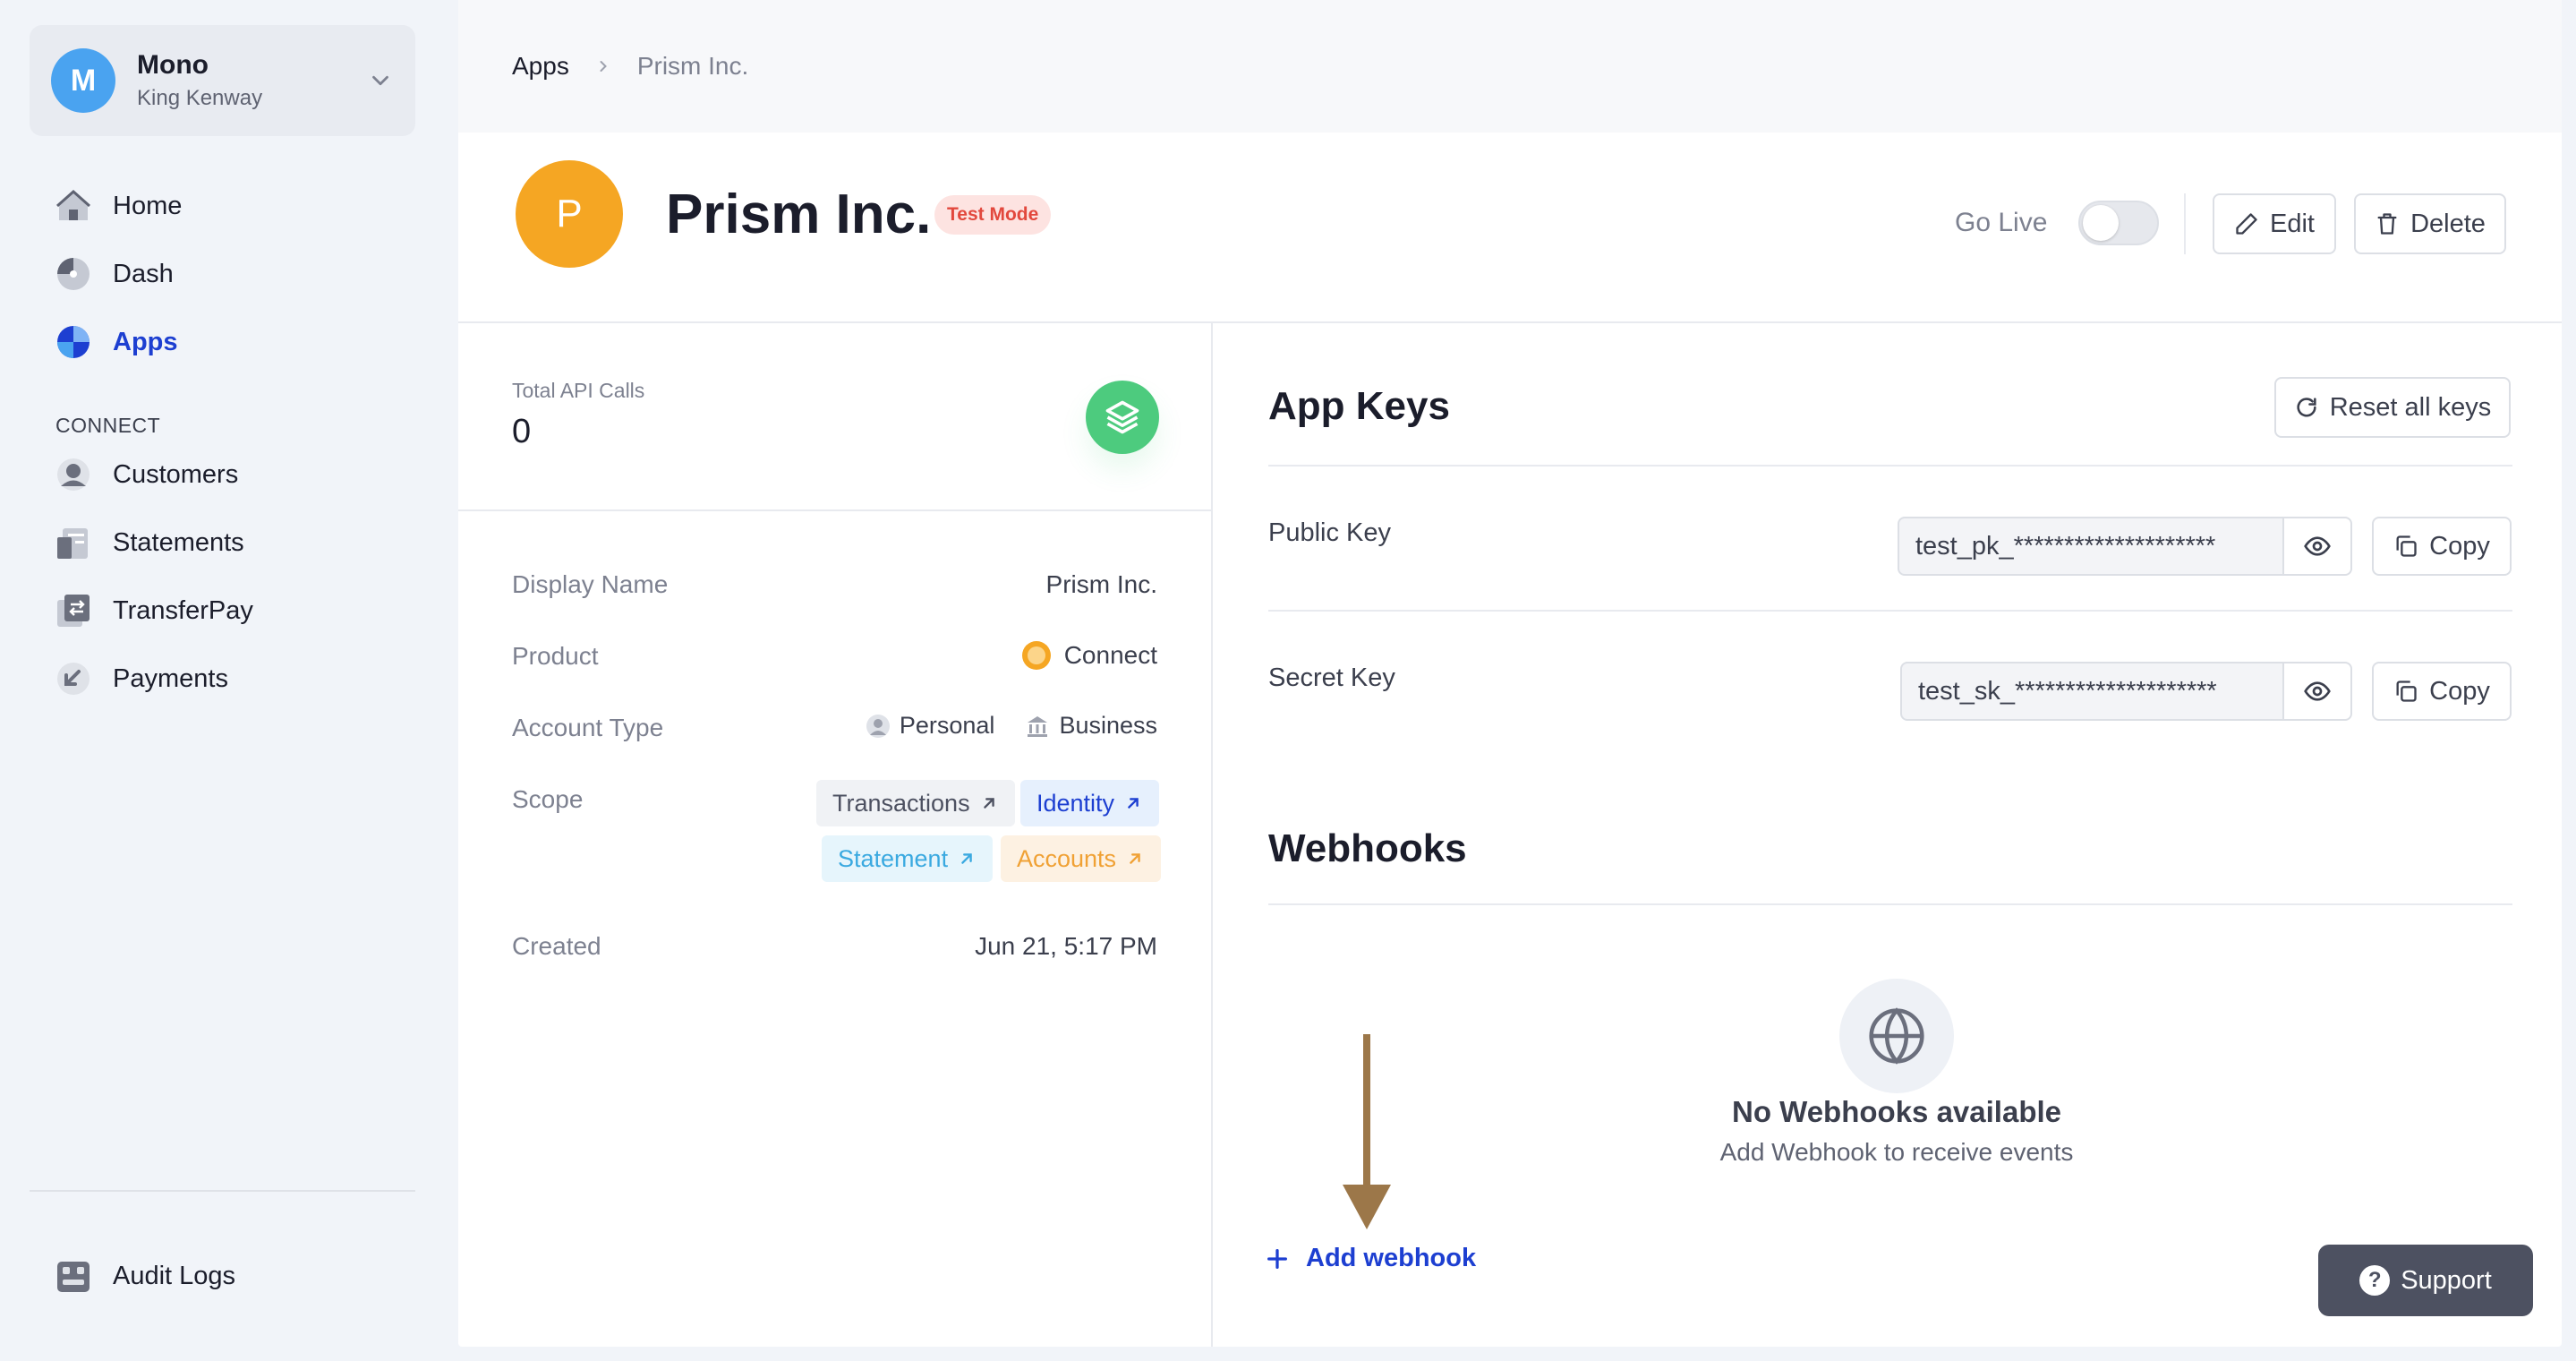 This screenshot has width=2576, height=1361. What do you see at coordinates (2101, 223) in the screenshot?
I see `toggle-knob` at bounding box center [2101, 223].